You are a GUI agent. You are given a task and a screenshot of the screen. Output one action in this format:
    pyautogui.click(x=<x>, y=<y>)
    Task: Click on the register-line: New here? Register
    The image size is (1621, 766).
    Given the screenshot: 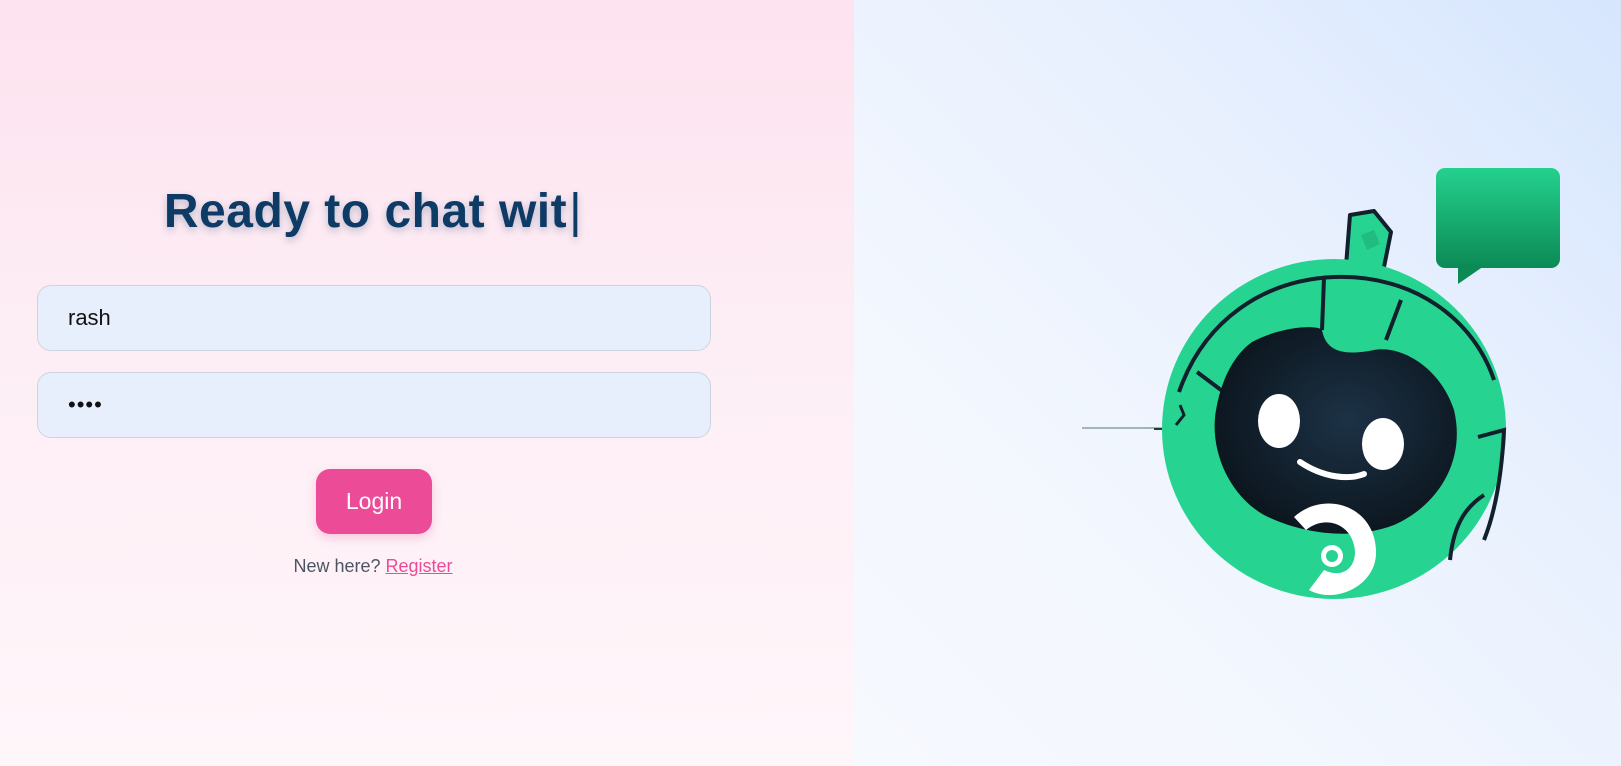 What is the action you would take?
    pyautogui.click(x=373, y=566)
    